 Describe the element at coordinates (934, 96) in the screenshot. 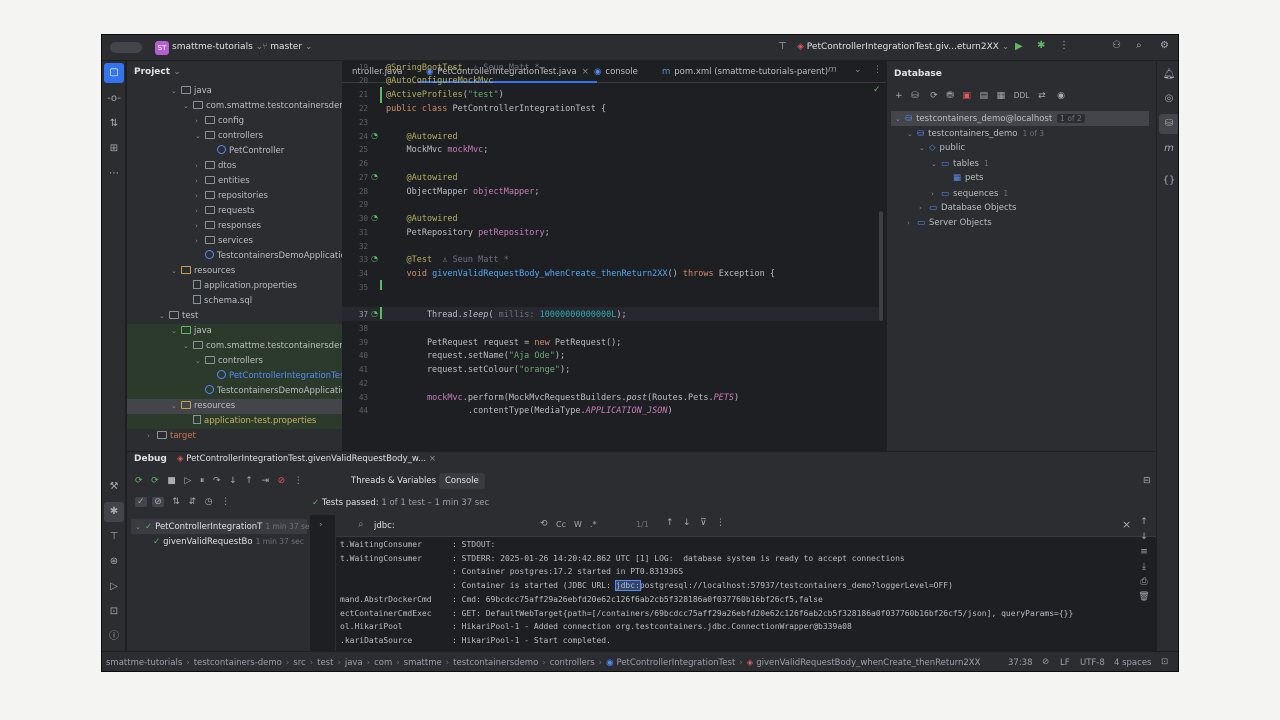

I see `refresh-icon: ⟳` at that location.